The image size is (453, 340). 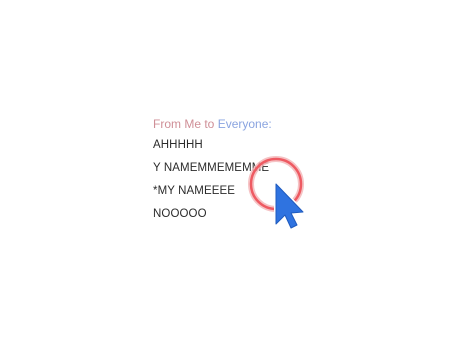 I want to click on click-ring-icon, so click(x=276, y=193).